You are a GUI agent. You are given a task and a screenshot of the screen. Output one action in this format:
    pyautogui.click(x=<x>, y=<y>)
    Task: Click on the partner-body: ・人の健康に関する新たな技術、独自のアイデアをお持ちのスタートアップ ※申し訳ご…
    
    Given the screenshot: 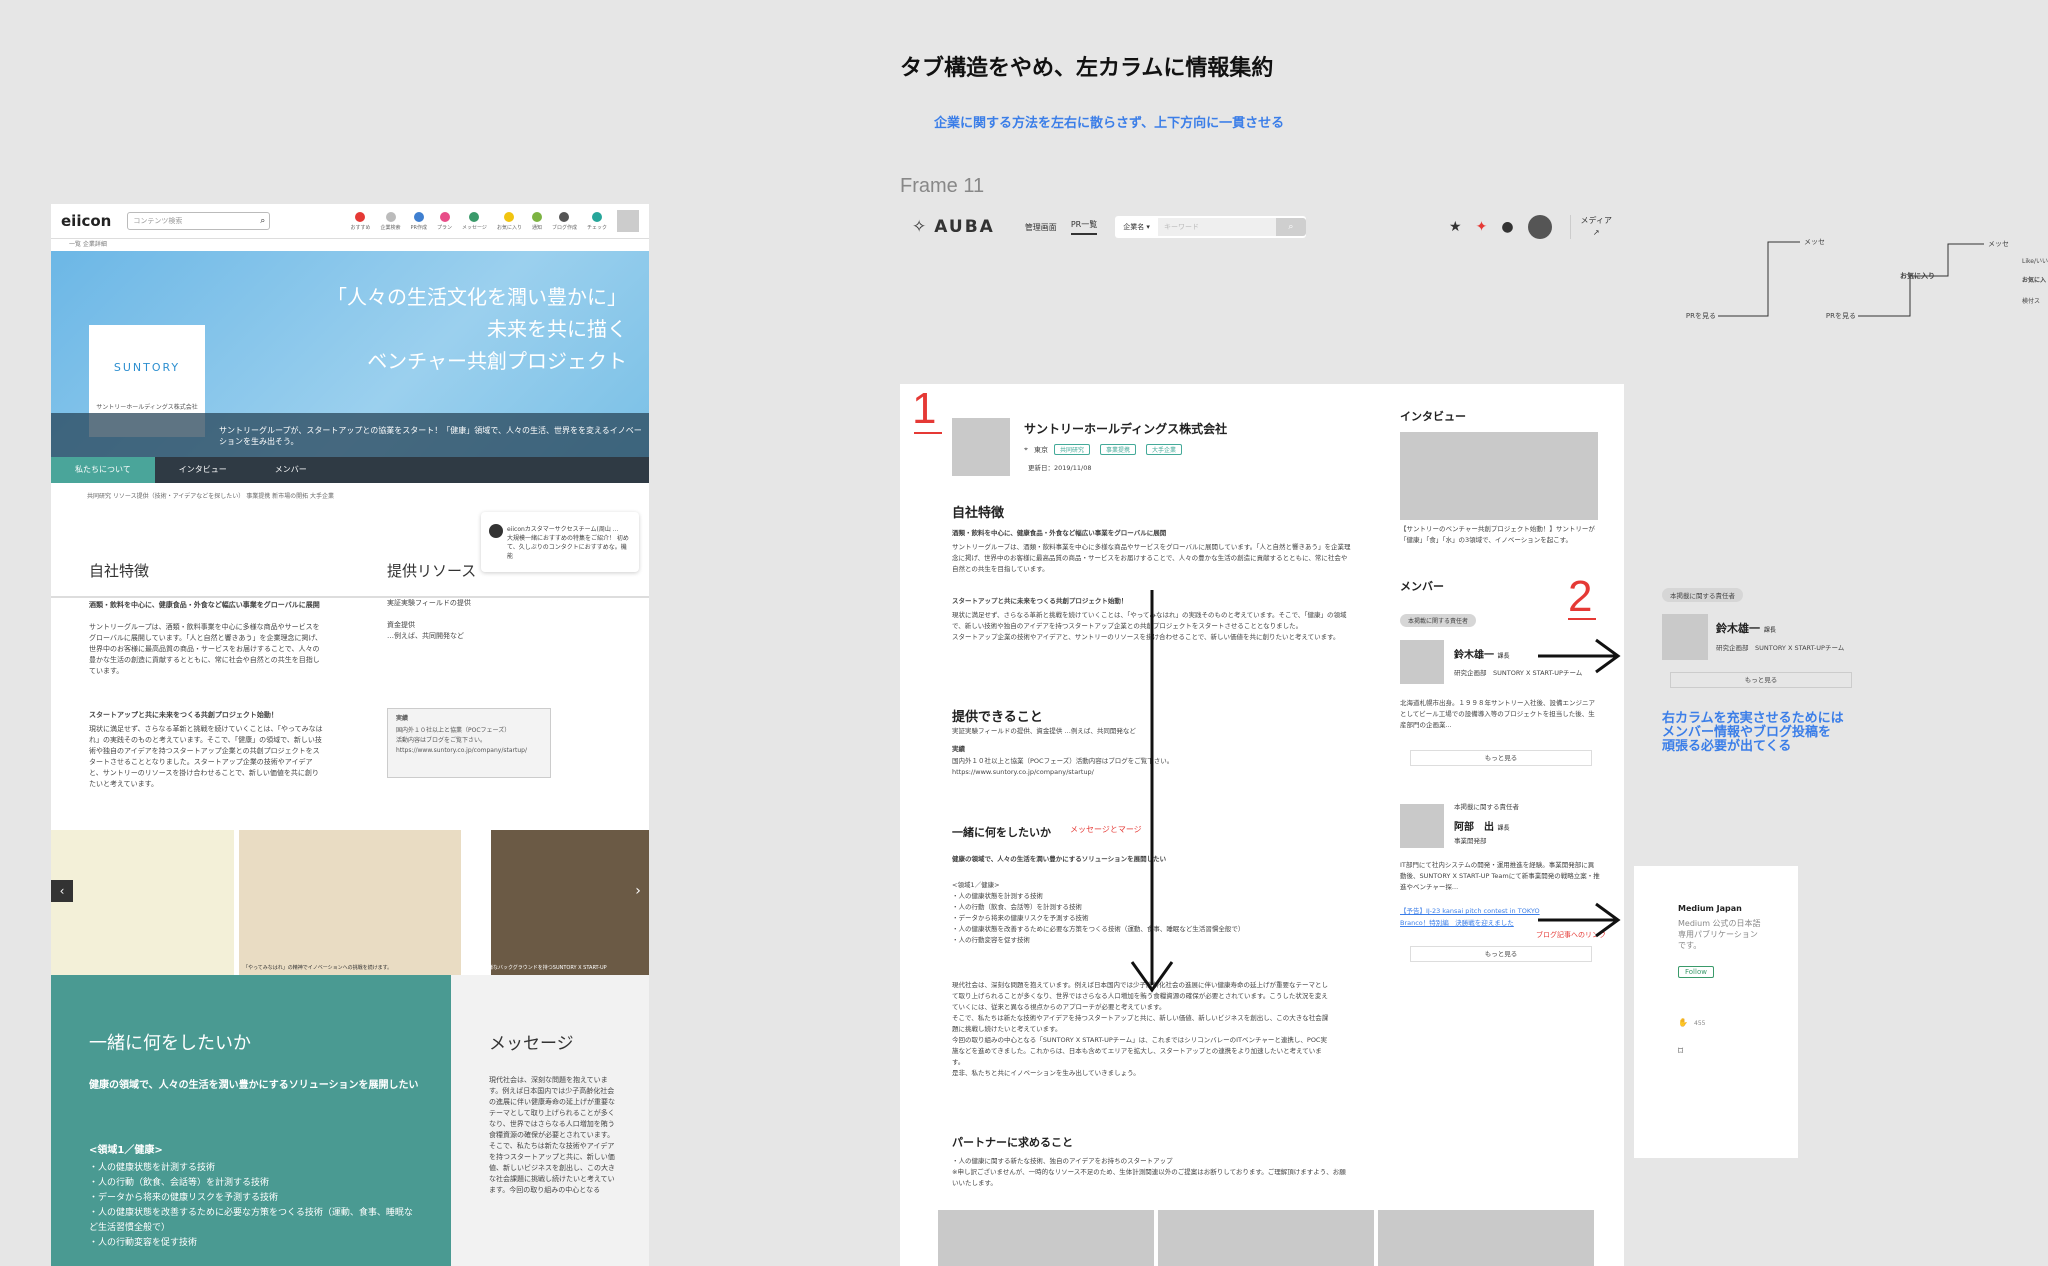 What is the action you would take?
    pyautogui.click(x=1149, y=1172)
    